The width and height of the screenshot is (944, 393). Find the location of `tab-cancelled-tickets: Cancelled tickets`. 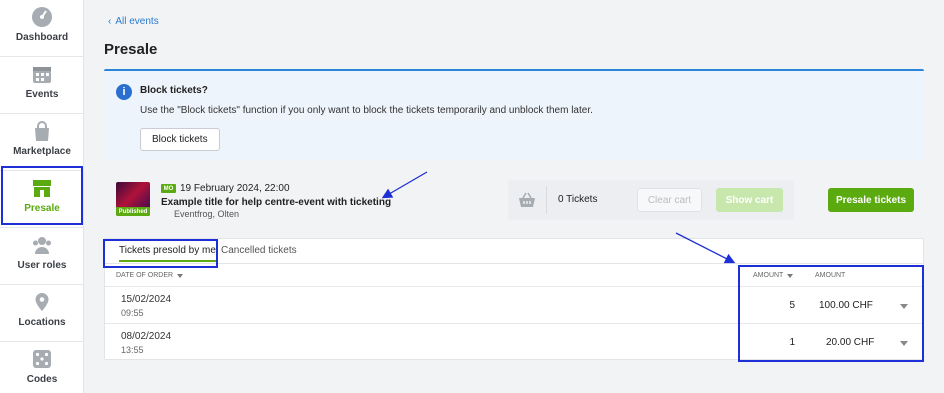

tab-cancelled-tickets: Cancelled tickets is located at coordinates (259, 250).